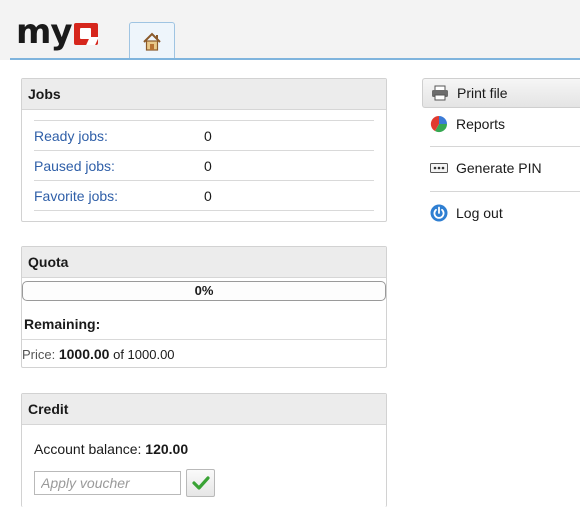 The height and width of the screenshot is (507, 580). What do you see at coordinates (119, 136) in the screenshot?
I see `ready-jobs-link: Ready jobs:` at bounding box center [119, 136].